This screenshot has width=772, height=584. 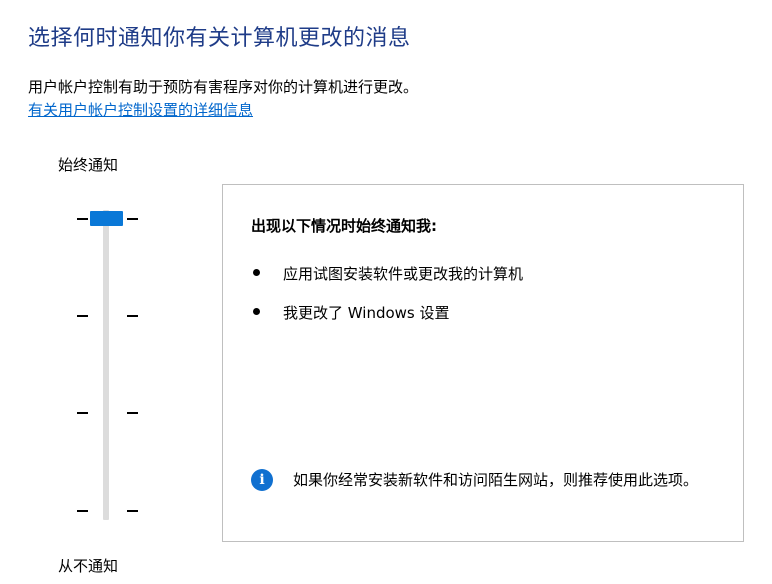 What do you see at coordinates (344, 226) in the screenshot?
I see `panel-heading: 出现以下情况时始终通知我:` at bounding box center [344, 226].